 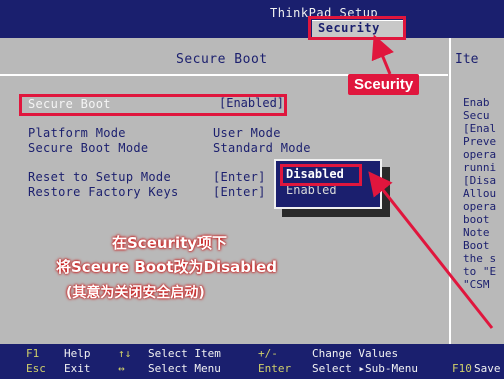 I want to click on annotation-label: Sceurity, so click(x=384, y=84).